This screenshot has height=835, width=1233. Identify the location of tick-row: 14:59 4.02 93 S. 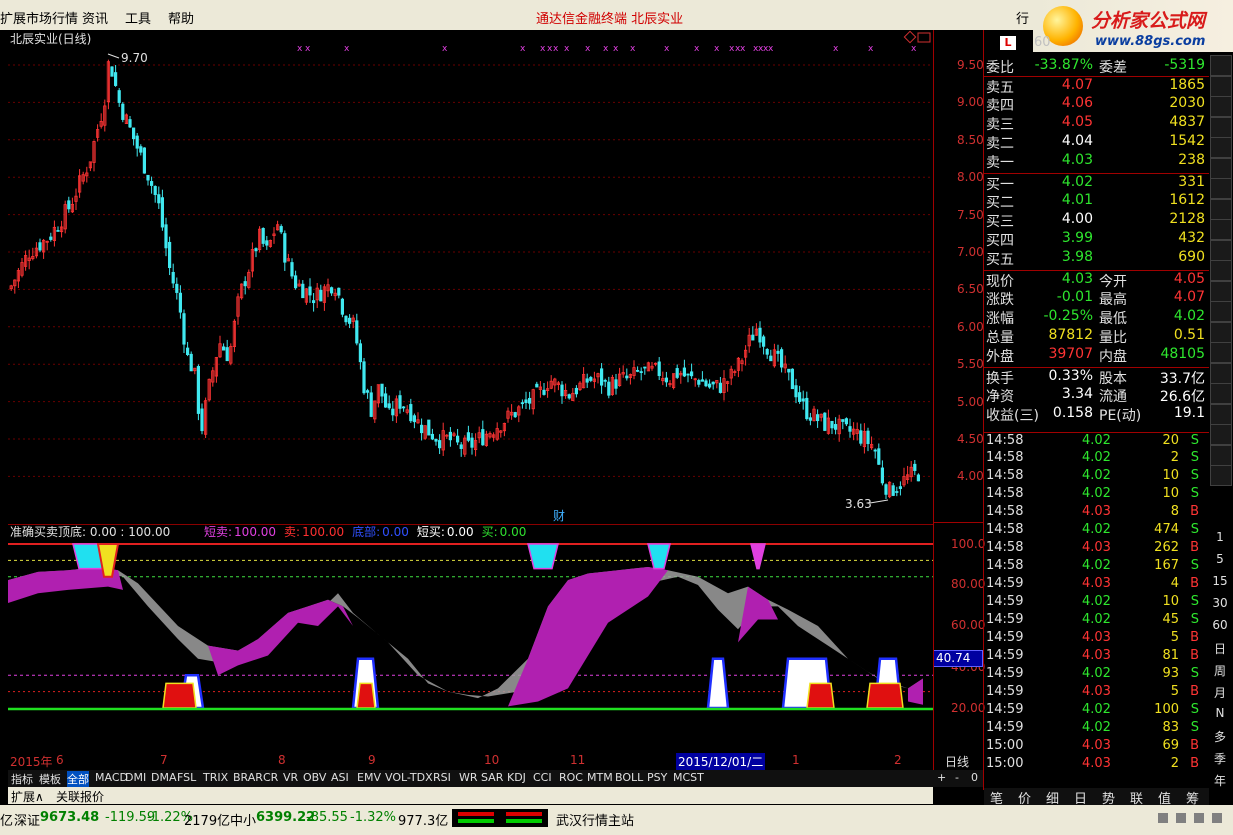
(1096, 675).